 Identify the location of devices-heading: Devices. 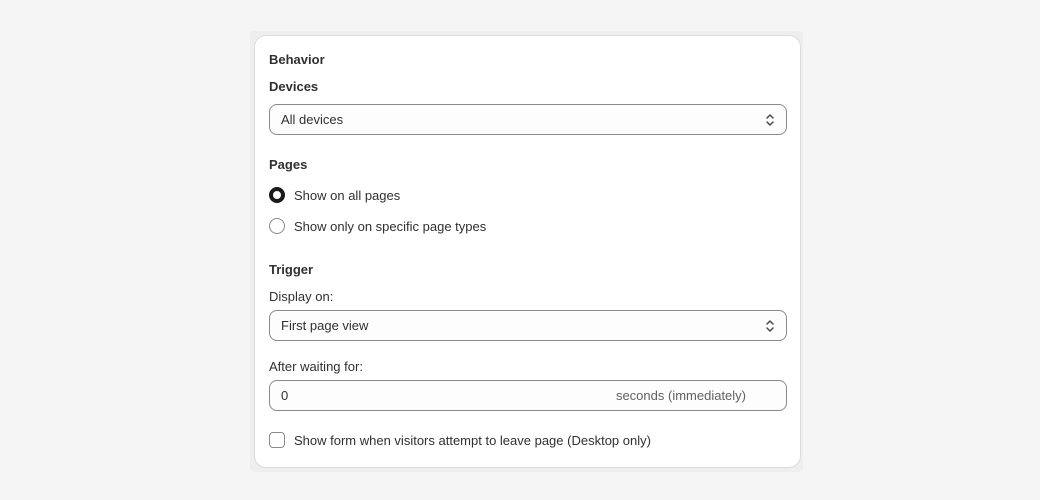
(294, 86).